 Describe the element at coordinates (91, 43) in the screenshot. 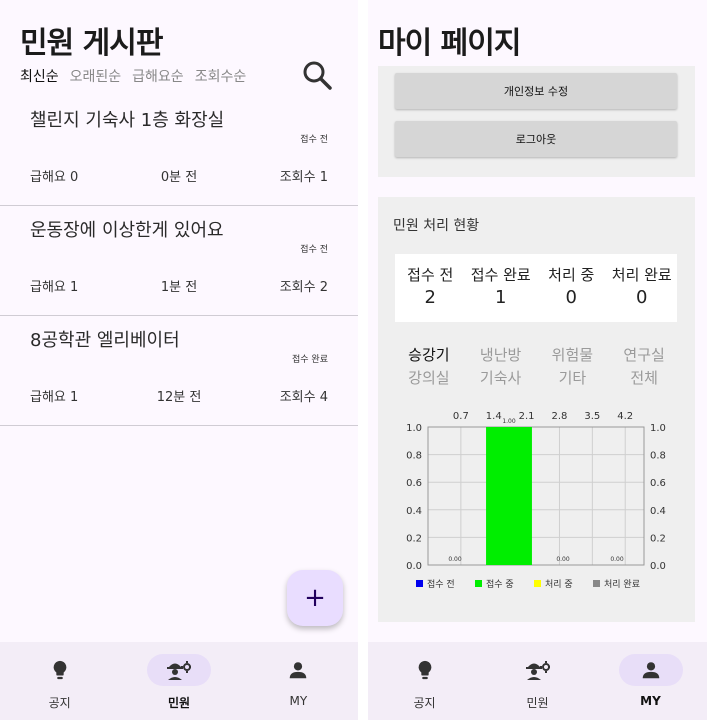

I see `page-title: 민원 게시판` at that location.